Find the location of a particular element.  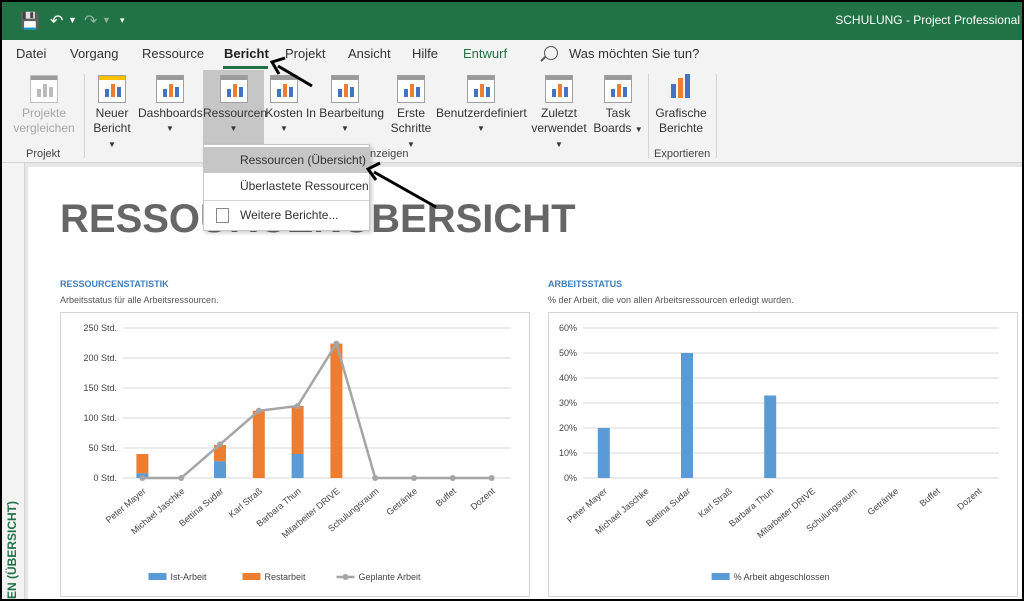

arrow-to-ressourcen-uebersicht is located at coordinates (401, 185).